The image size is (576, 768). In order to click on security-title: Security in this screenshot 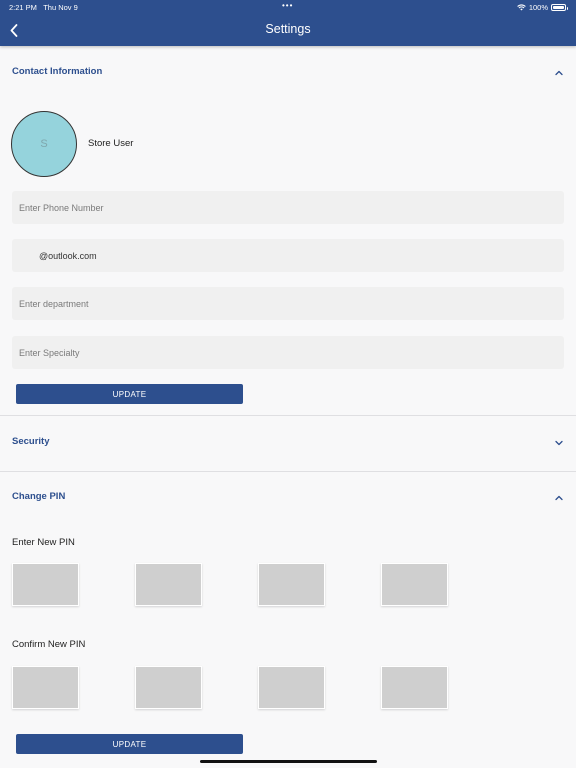, I will do `click(31, 441)`.